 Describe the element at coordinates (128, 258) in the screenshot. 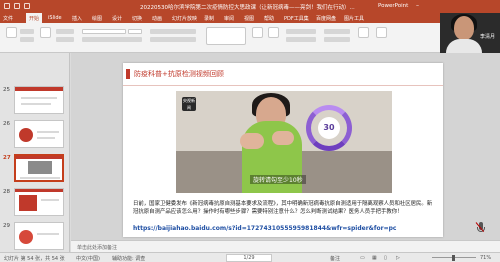

I see `accessibility-status: 辅助功能: 调查` at that location.